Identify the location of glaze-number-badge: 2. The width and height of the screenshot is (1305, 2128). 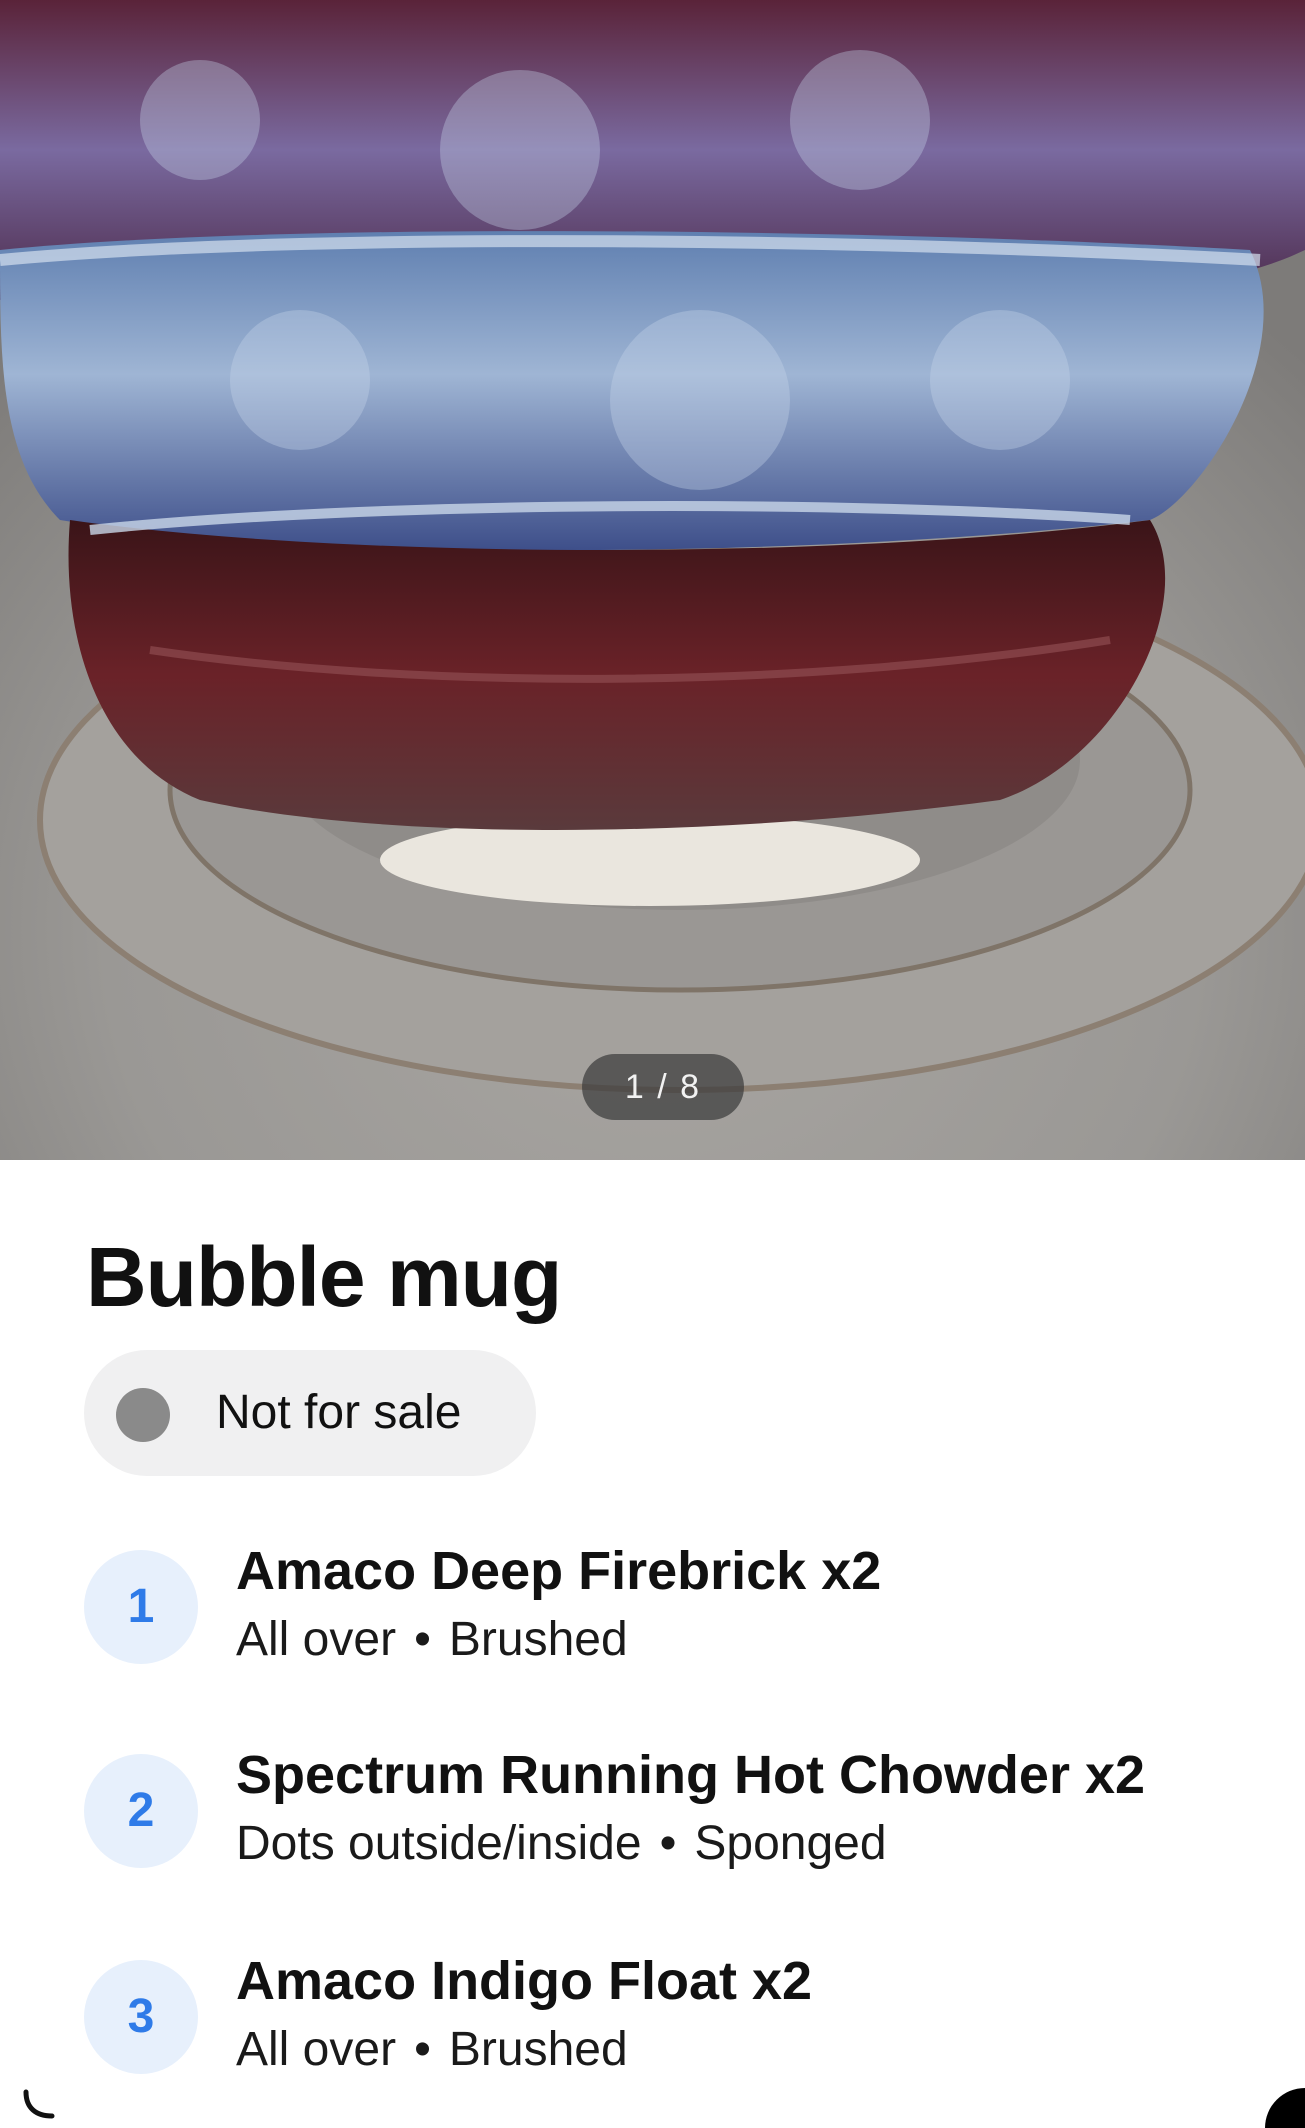
(141, 1811).